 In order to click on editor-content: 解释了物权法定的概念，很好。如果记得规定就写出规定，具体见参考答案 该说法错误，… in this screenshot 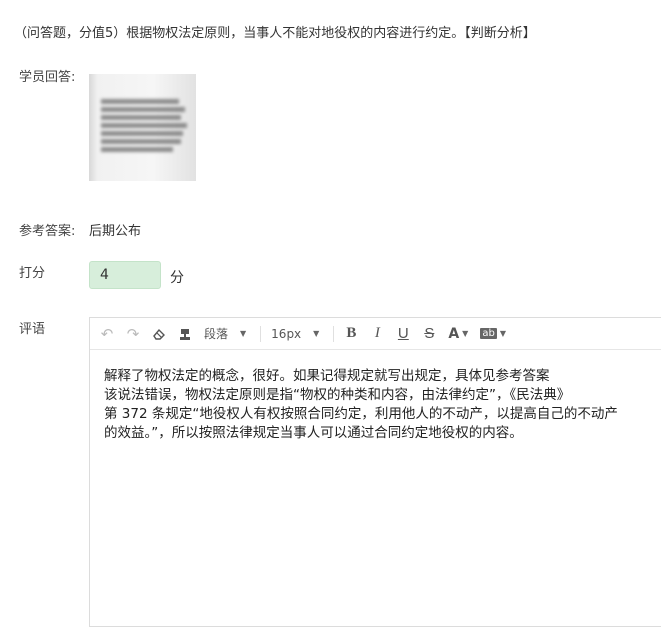, I will do `click(375, 396)`.